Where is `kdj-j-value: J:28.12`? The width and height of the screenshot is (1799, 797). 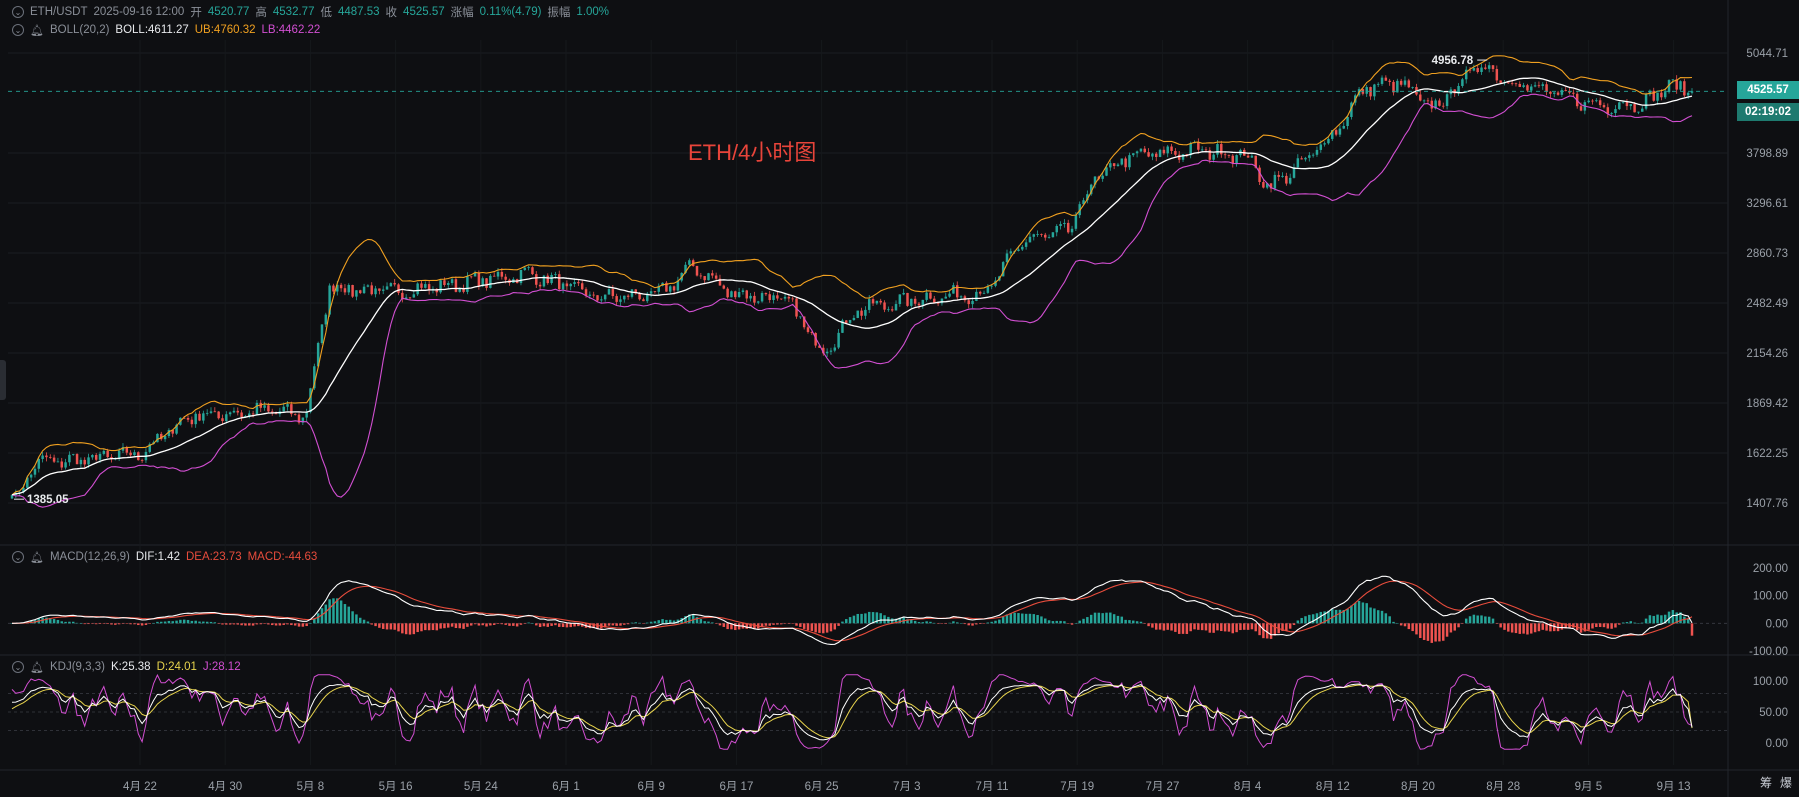
kdj-j-value: J:28.12 is located at coordinates (221, 667).